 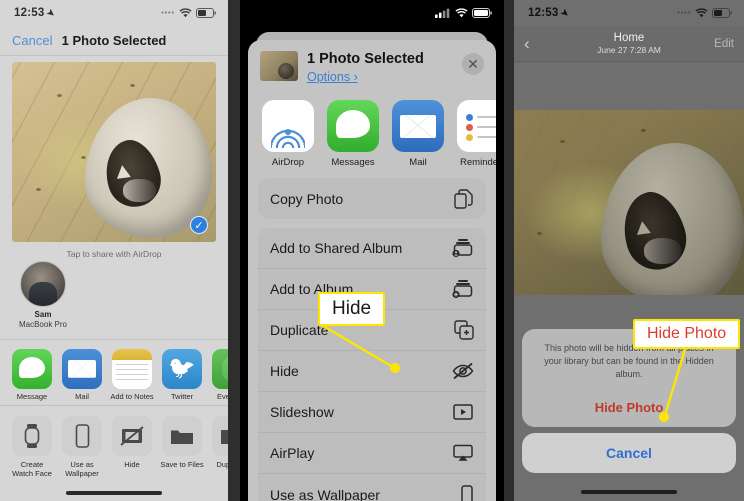 I want to click on signal-dots-icon: ••••, so click(x=168, y=13).